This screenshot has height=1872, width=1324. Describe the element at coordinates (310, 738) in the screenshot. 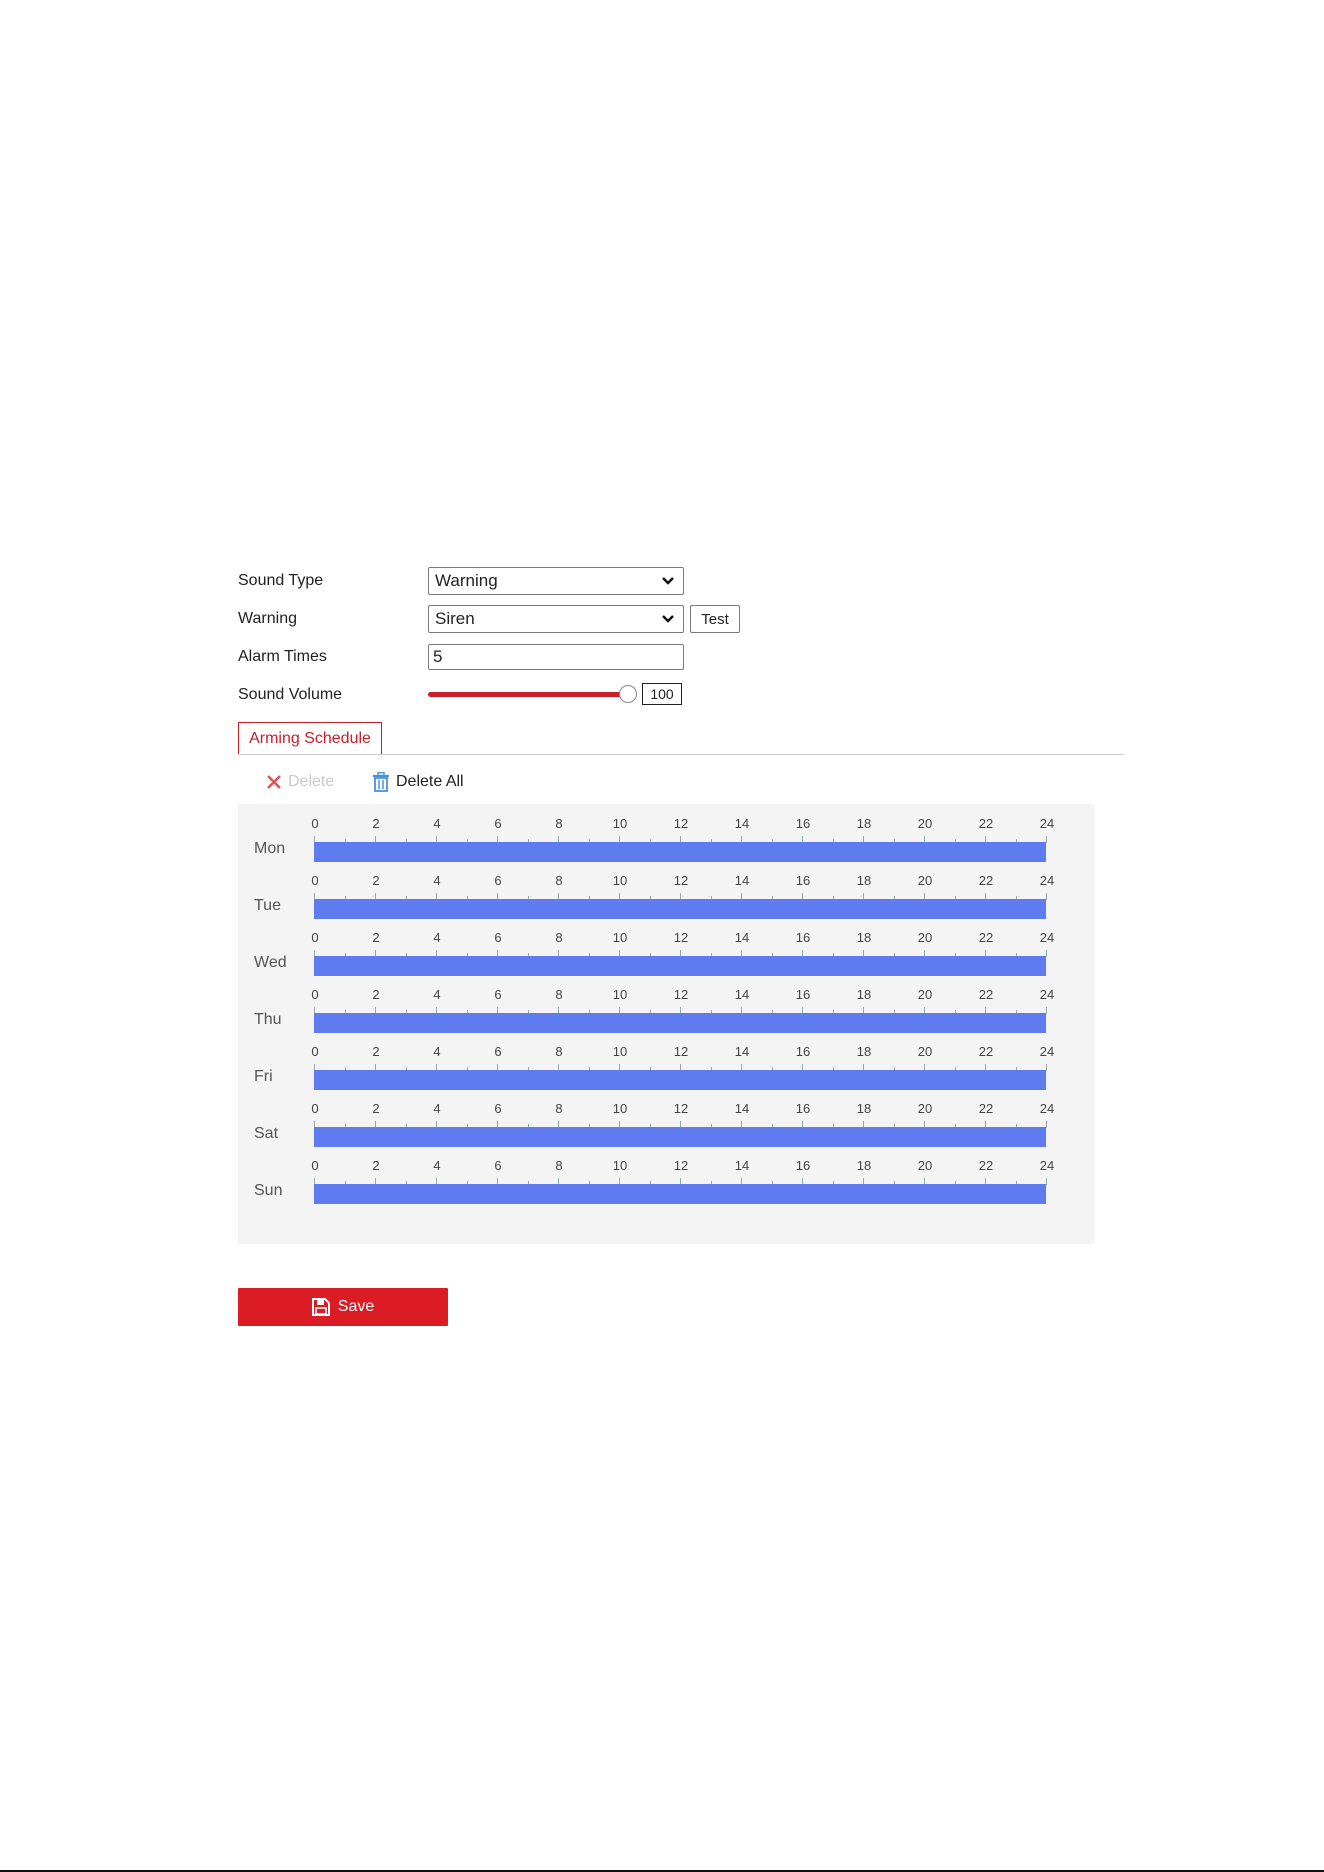

I see `tab-arming-schedule: Arming Schedule` at that location.